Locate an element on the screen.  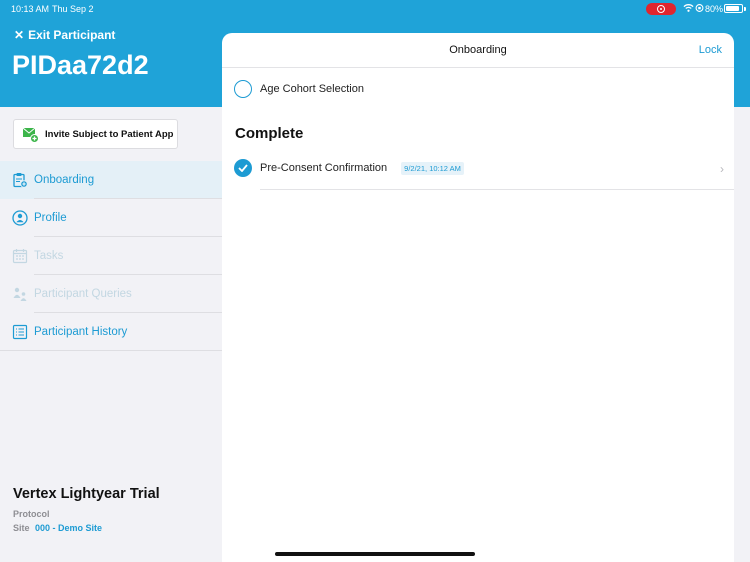
sidebar-item-label: Participant Queries is located at coordinates (83, 294).